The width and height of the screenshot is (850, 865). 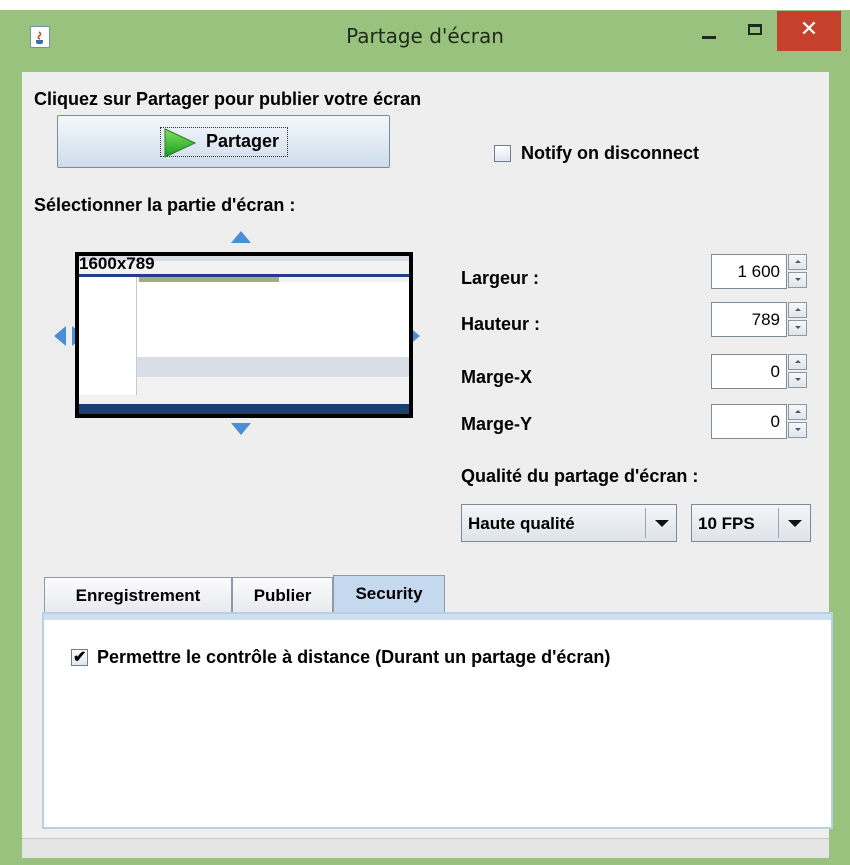 I want to click on share-button: Partager, so click(x=223, y=141).